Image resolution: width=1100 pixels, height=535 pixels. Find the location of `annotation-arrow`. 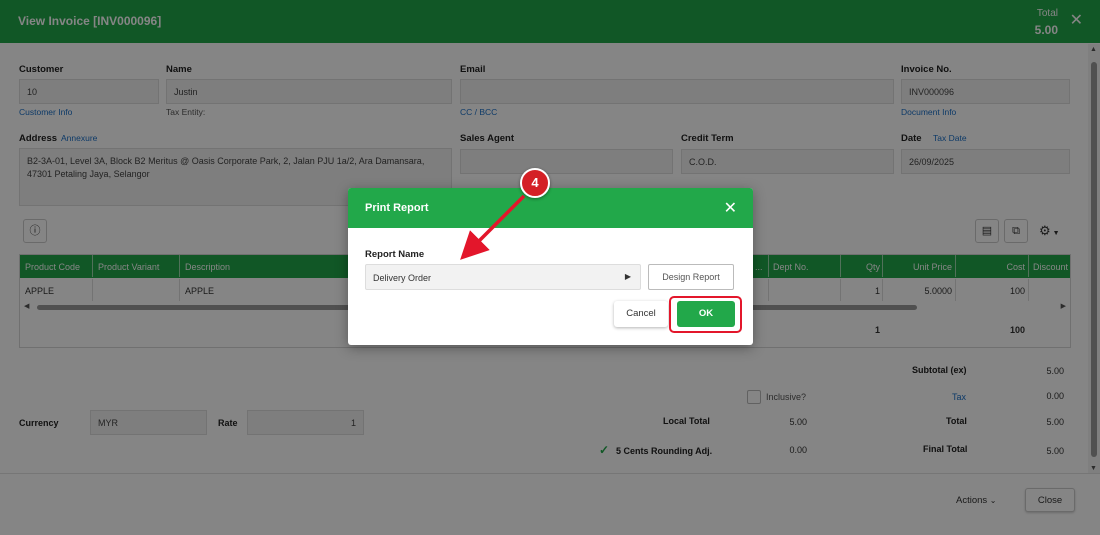

annotation-arrow is located at coordinates (493, 227).